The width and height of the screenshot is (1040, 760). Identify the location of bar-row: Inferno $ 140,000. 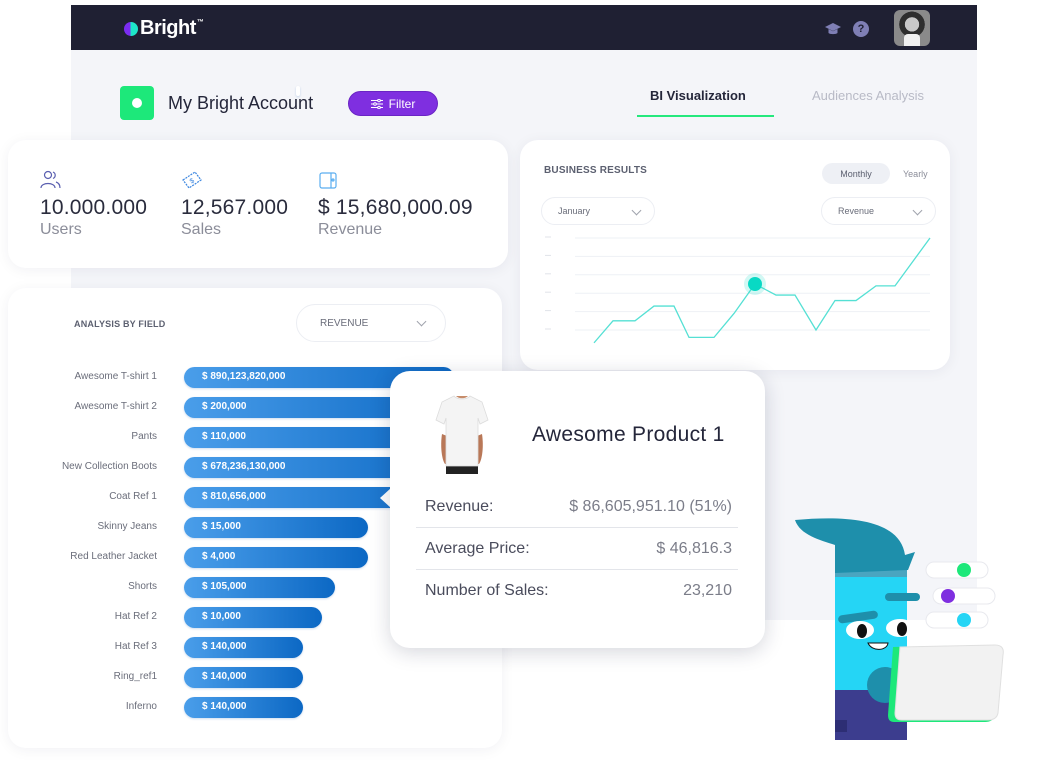
(255, 707).